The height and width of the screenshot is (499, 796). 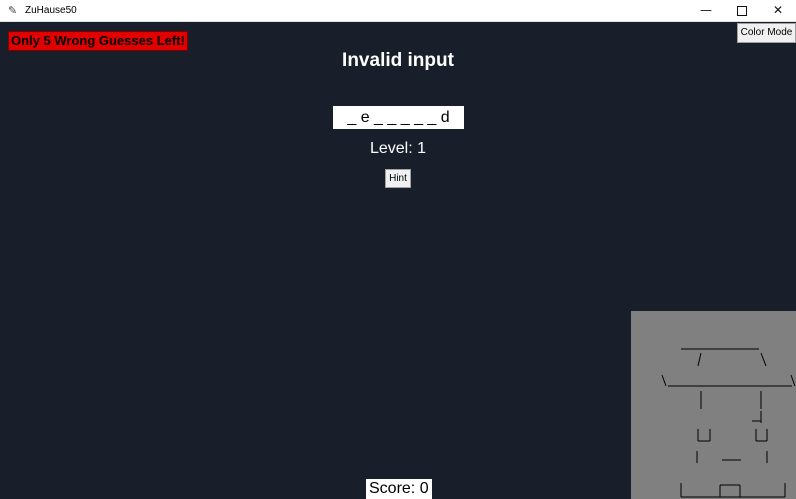 What do you see at coordinates (51, 10) in the screenshot?
I see `window-title: ZuHause50` at bounding box center [51, 10].